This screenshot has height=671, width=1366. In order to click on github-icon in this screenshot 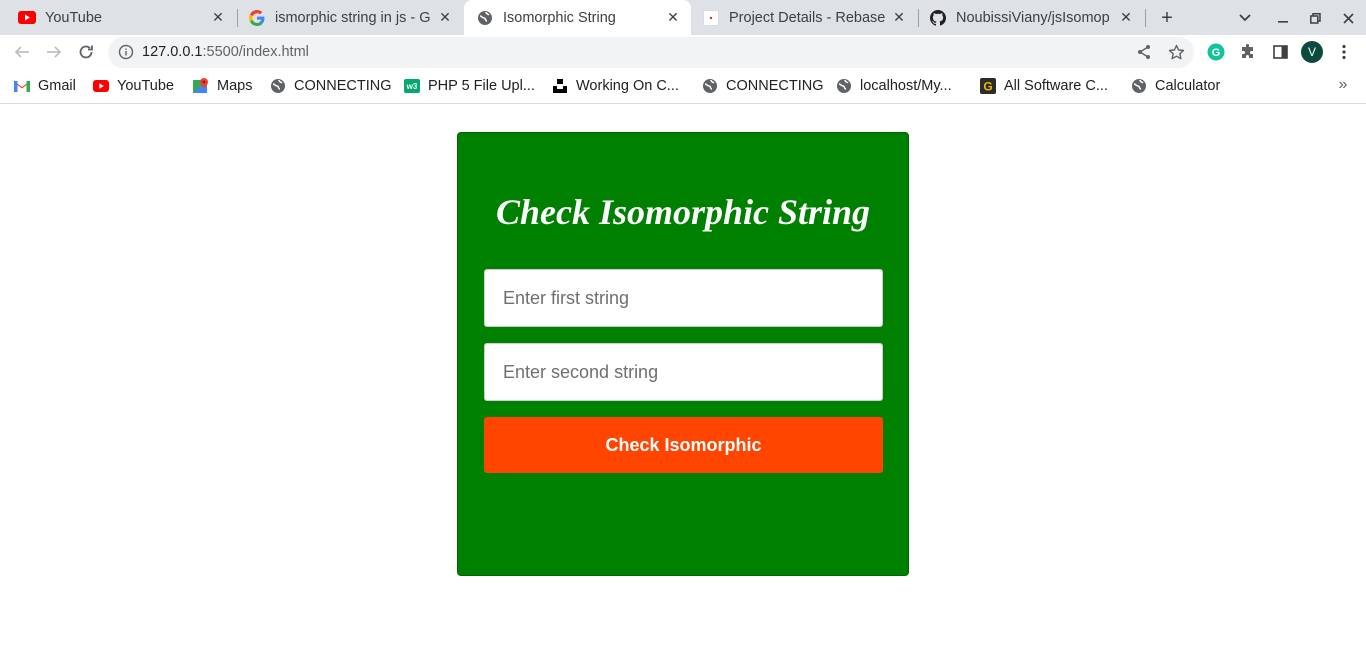, I will do `click(938, 18)`.